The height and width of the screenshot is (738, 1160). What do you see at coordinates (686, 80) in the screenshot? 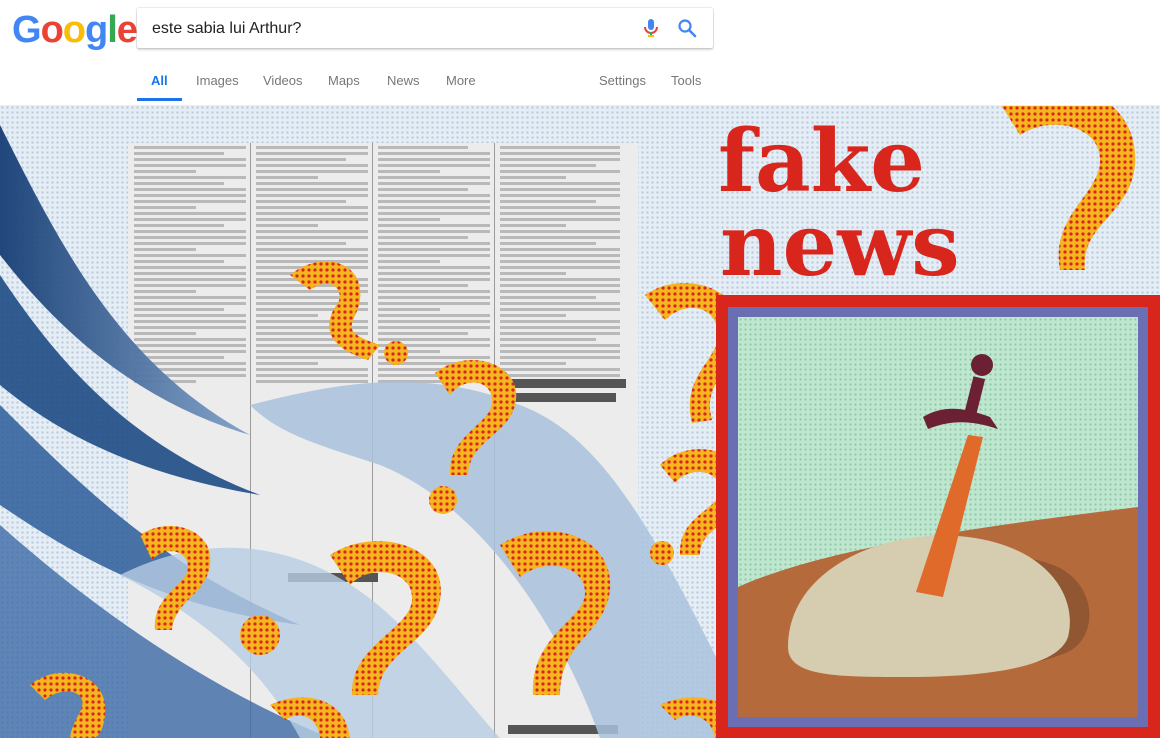
I see `tab-tools: Tools` at bounding box center [686, 80].